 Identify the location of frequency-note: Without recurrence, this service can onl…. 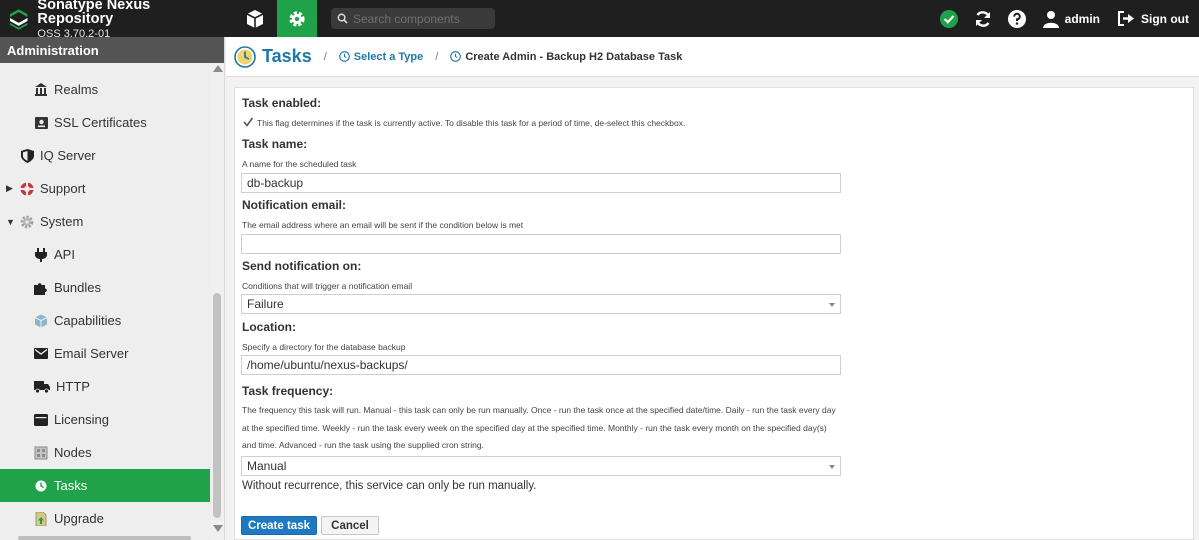
(389, 486).